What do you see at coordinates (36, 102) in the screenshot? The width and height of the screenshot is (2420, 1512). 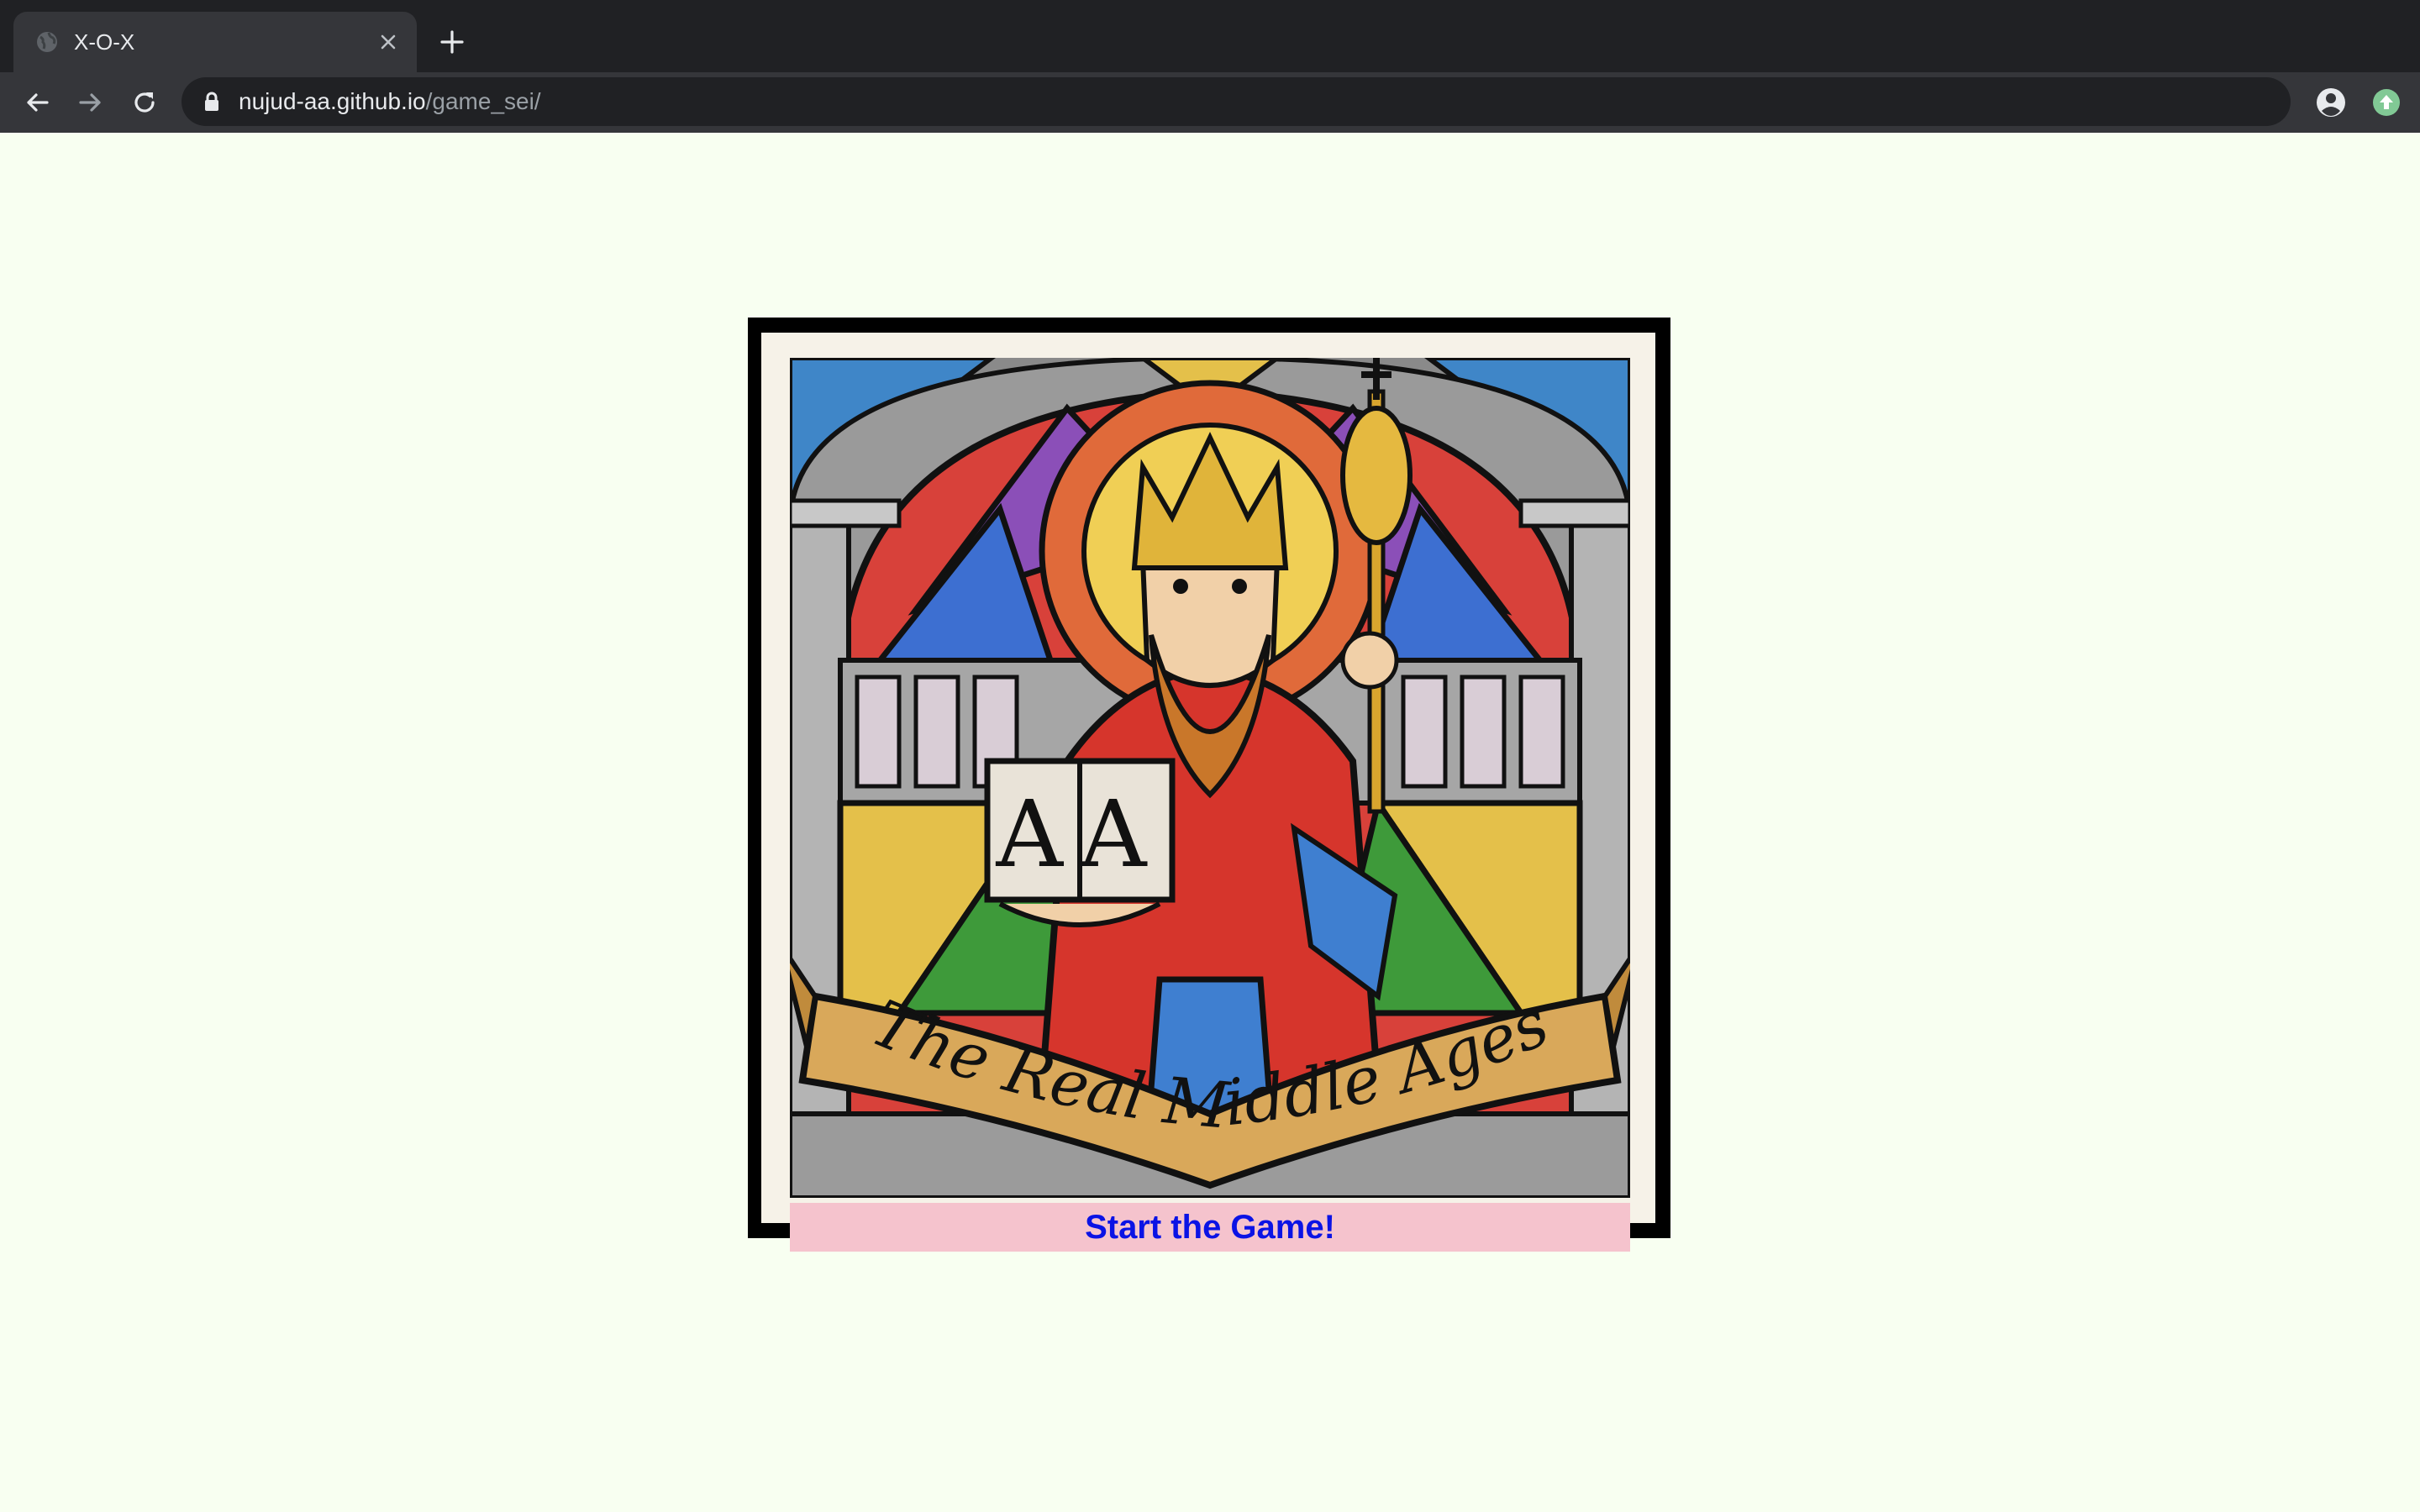 I see `back-arrow-icon` at bounding box center [36, 102].